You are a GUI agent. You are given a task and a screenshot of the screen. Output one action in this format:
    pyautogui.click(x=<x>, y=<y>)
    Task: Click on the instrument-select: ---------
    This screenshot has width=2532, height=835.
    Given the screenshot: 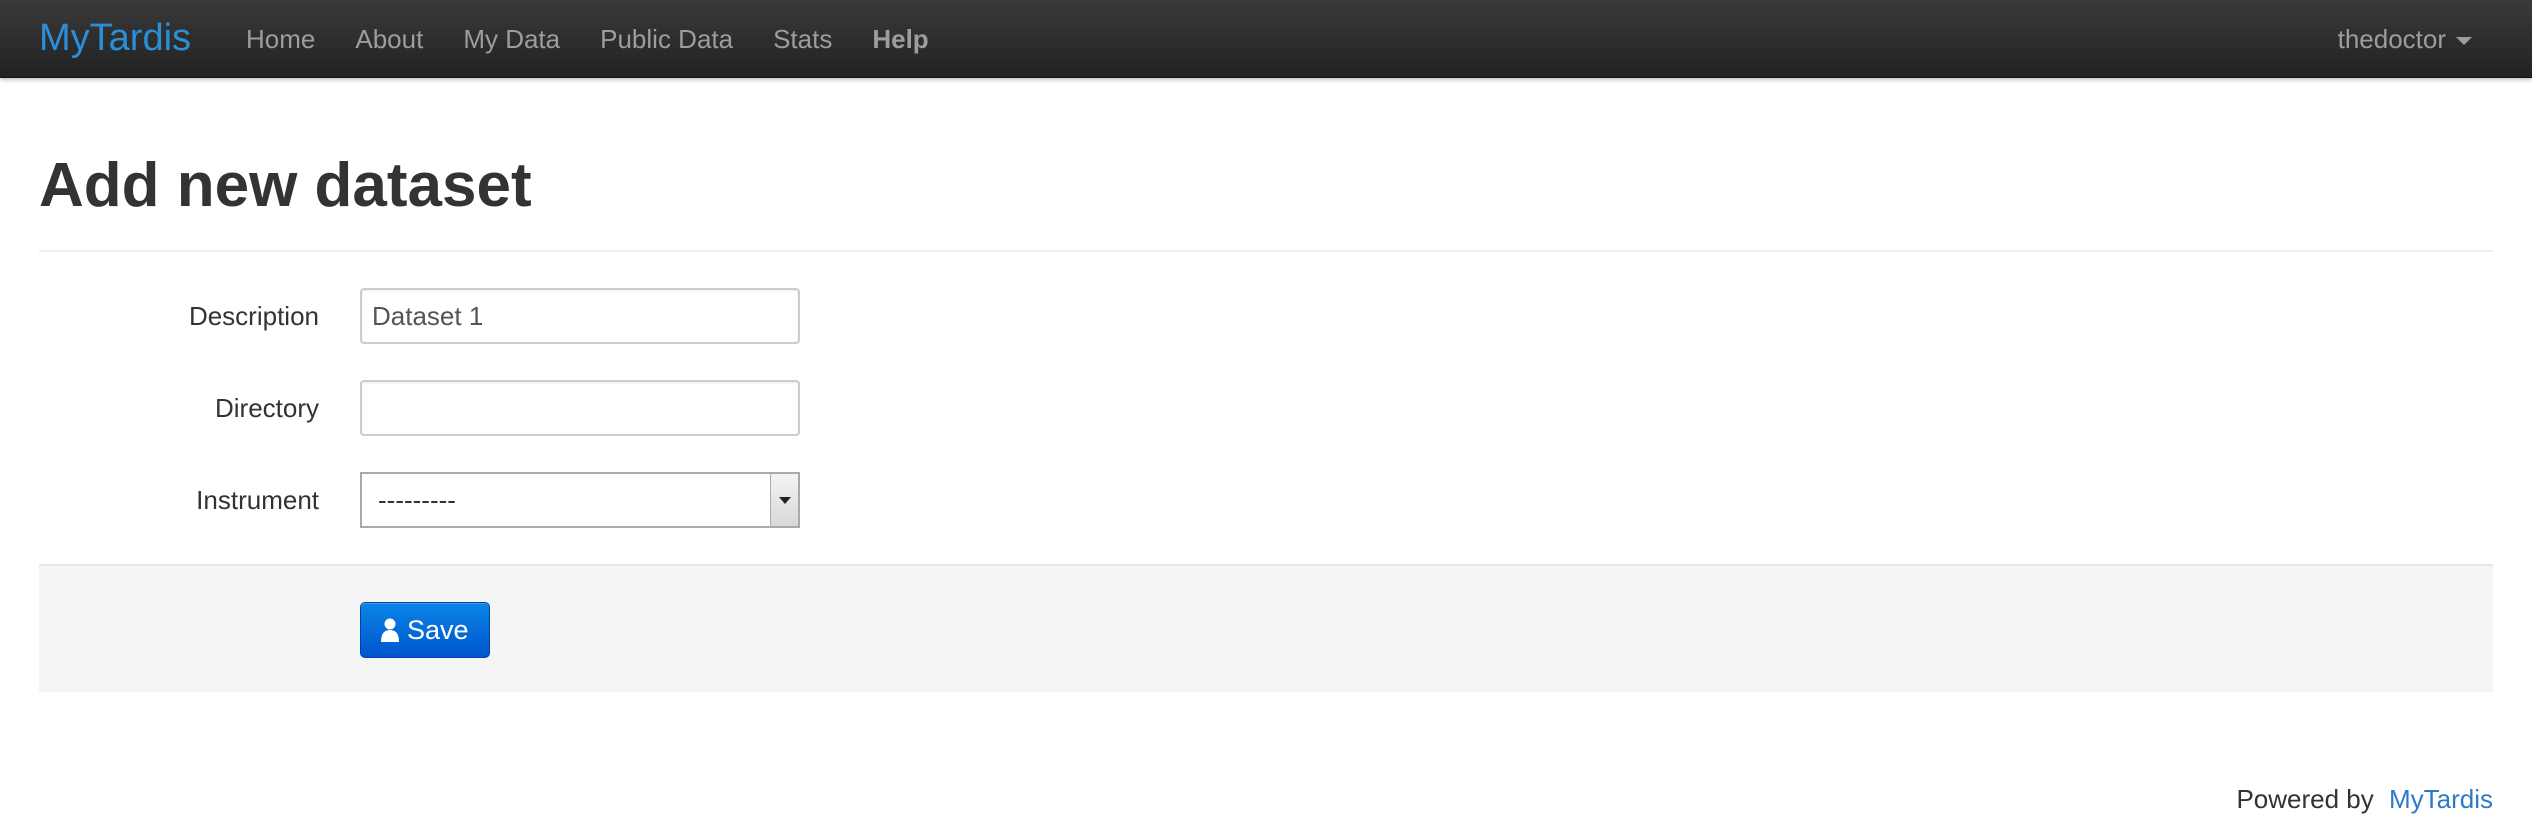 What is the action you would take?
    pyautogui.click(x=580, y=500)
    